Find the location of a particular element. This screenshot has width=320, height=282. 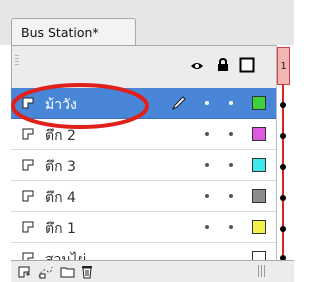

document-tab: Bus Station* is located at coordinates (73, 31).